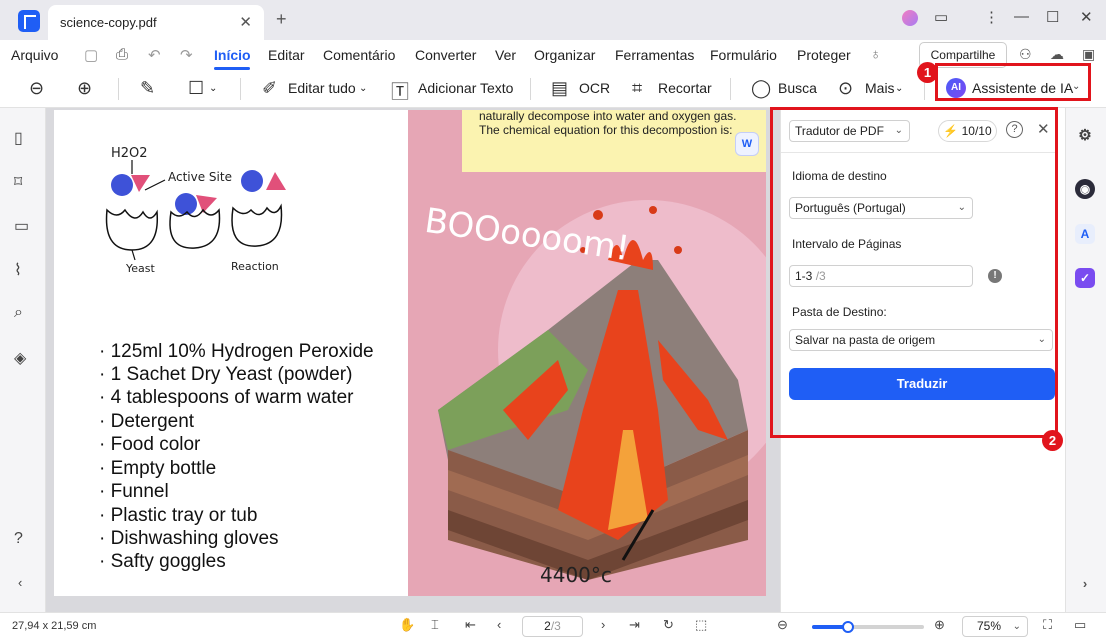 The image size is (1106, 641). I want to click on attachment-icon: ⌇, so click(18, 270).